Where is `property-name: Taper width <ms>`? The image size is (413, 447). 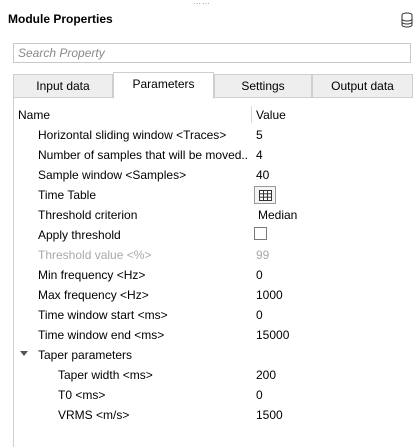 property-name: Taper width <ms> is located at coordinates (105, 375).